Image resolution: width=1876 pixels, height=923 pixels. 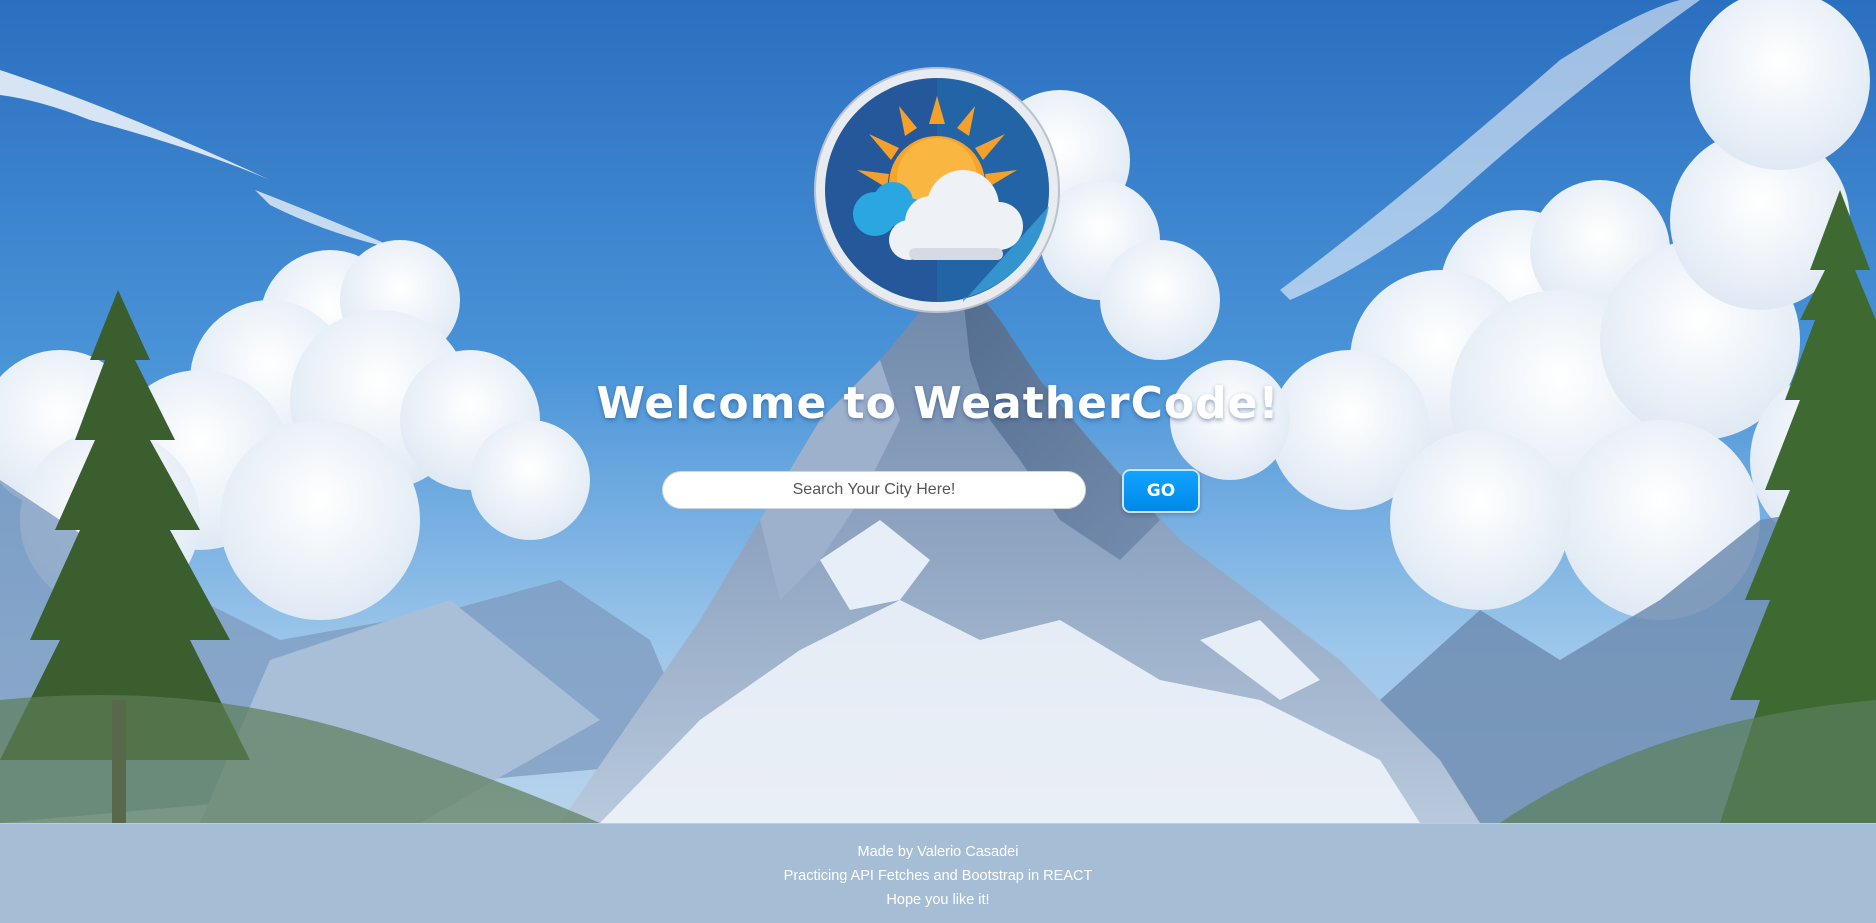 I want to click on footer-author-text: Made by Valerio Casadei, so click(x=938, y=852).